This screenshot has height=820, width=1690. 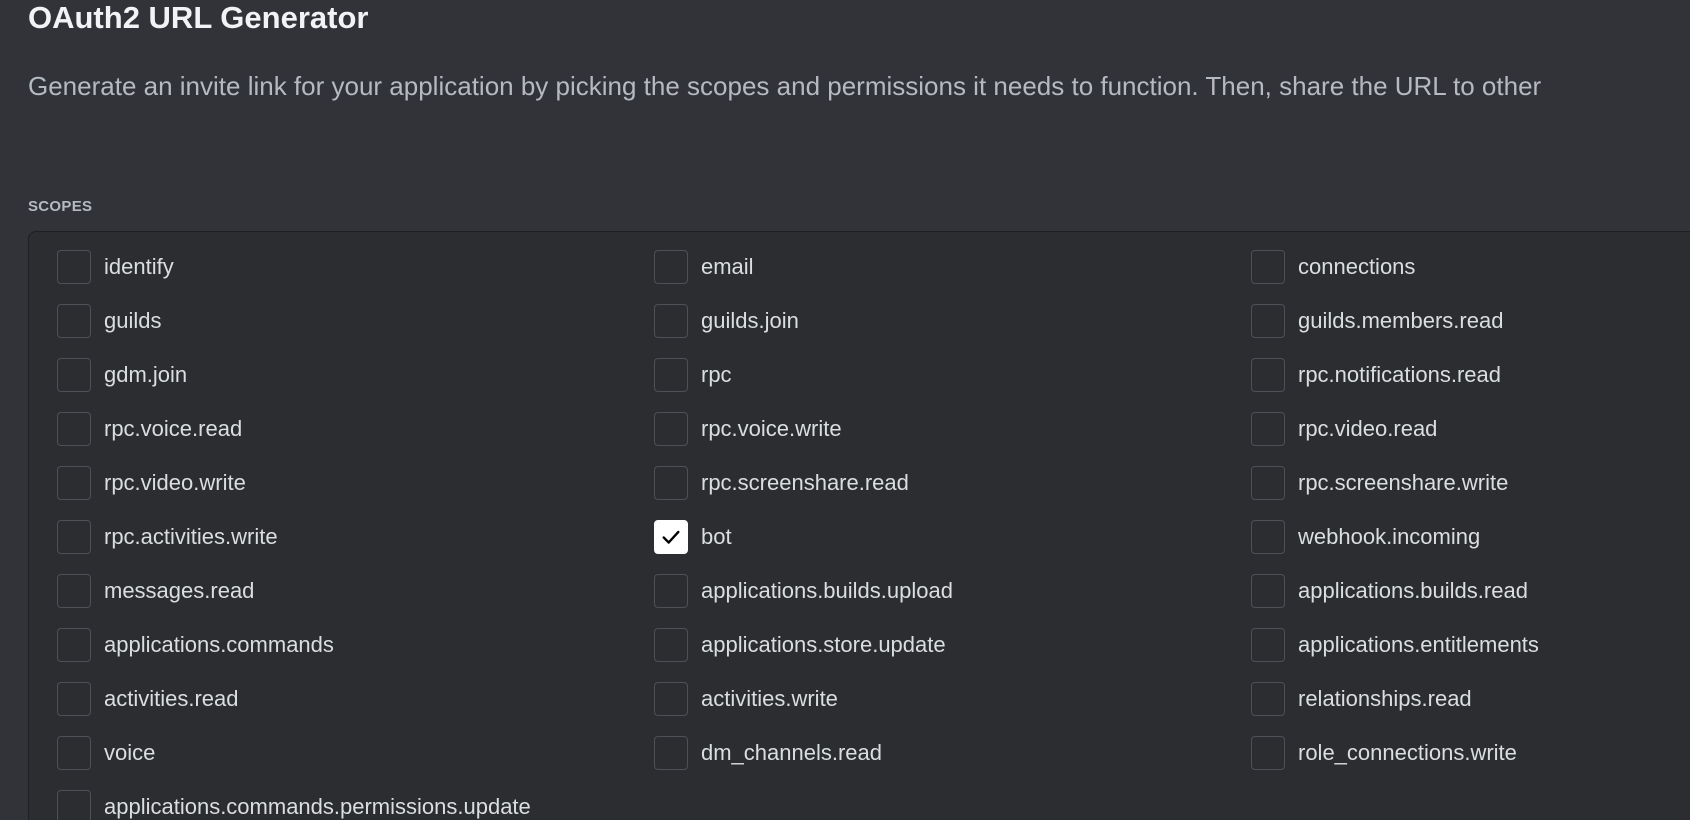 I want to click on scope-option-voice: voice, so click(x=106, y=753).